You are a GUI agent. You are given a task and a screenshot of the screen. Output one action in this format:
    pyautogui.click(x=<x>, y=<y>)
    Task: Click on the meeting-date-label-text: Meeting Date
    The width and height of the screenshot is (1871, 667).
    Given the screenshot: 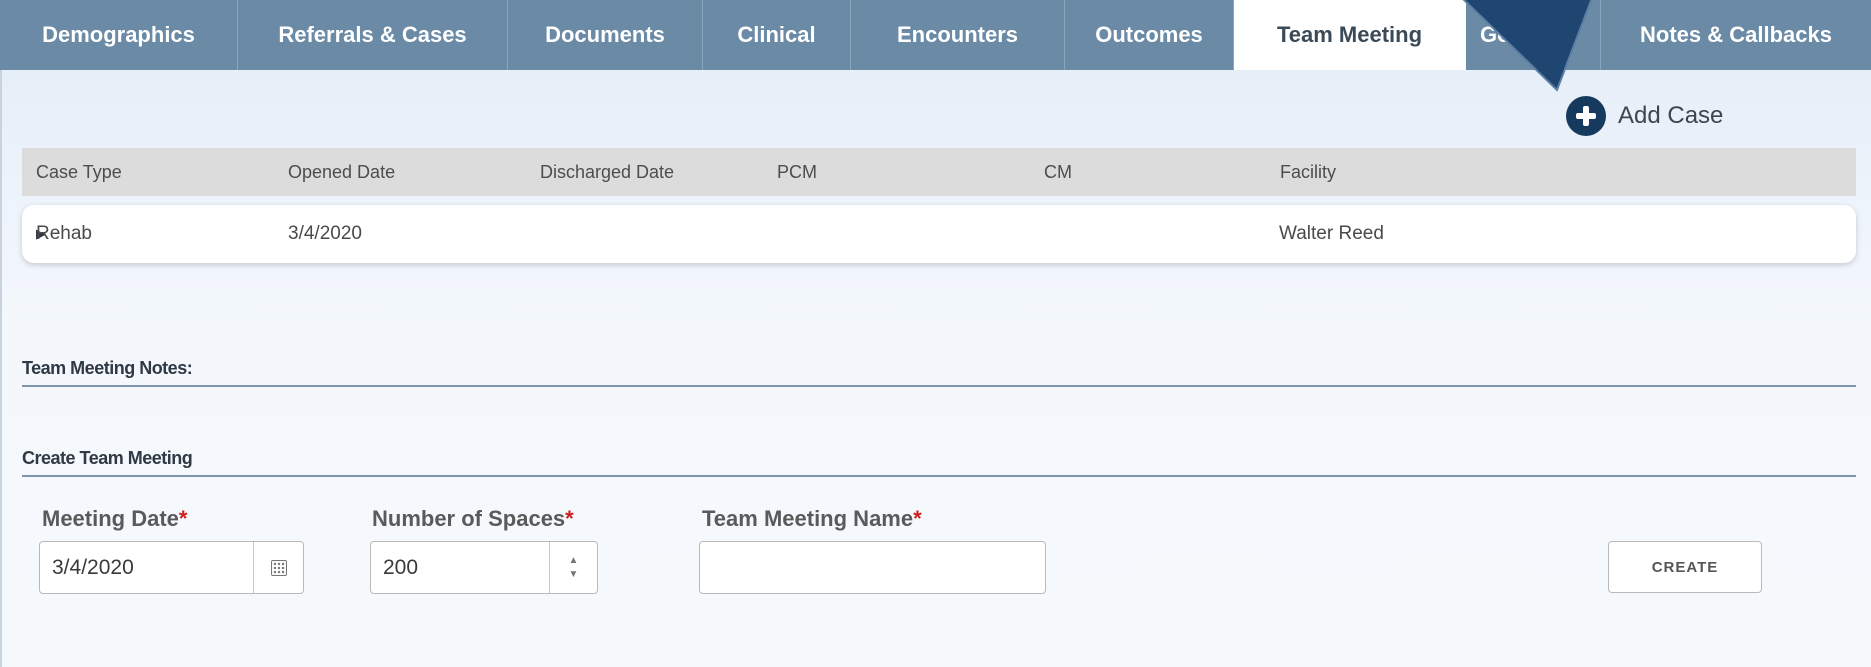 What is the action you would take?
    pyautogui.click(x=110, y=518)
    